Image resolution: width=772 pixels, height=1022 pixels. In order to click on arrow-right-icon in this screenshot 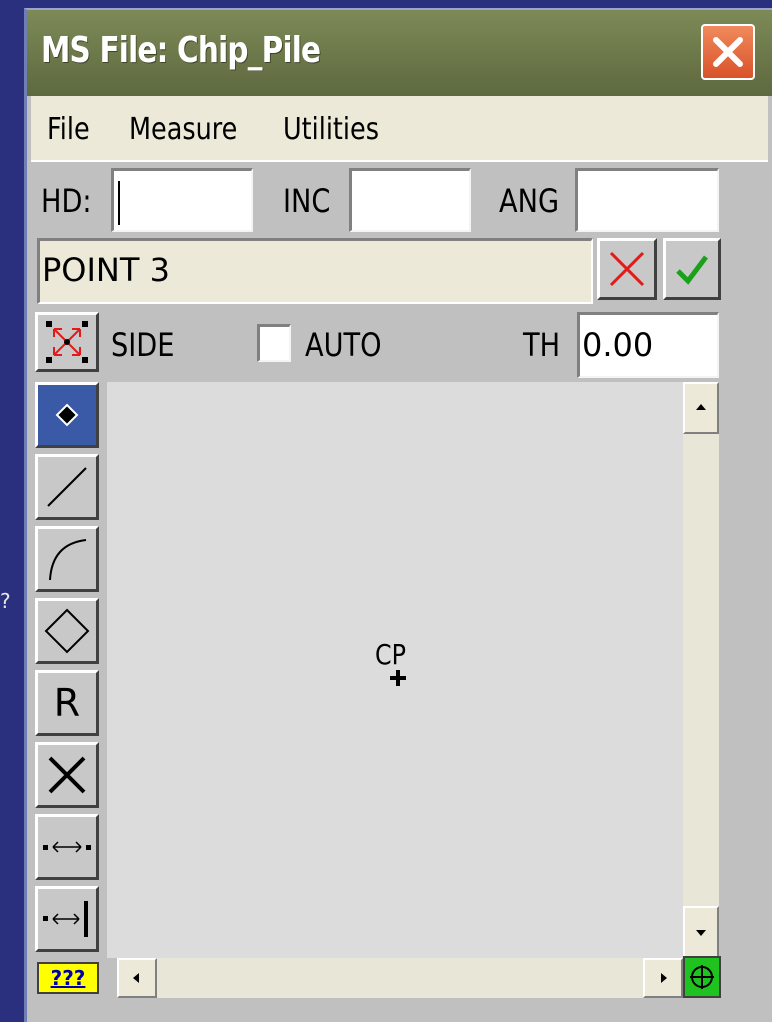, I will do `click(664, 978)`.